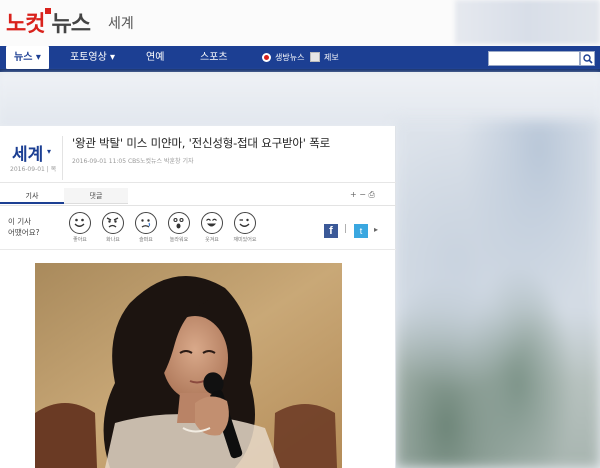  What do you see at coordinates (198, 205) in the screenshot?
I see `tab-divider` at bounding box center [198, 205].